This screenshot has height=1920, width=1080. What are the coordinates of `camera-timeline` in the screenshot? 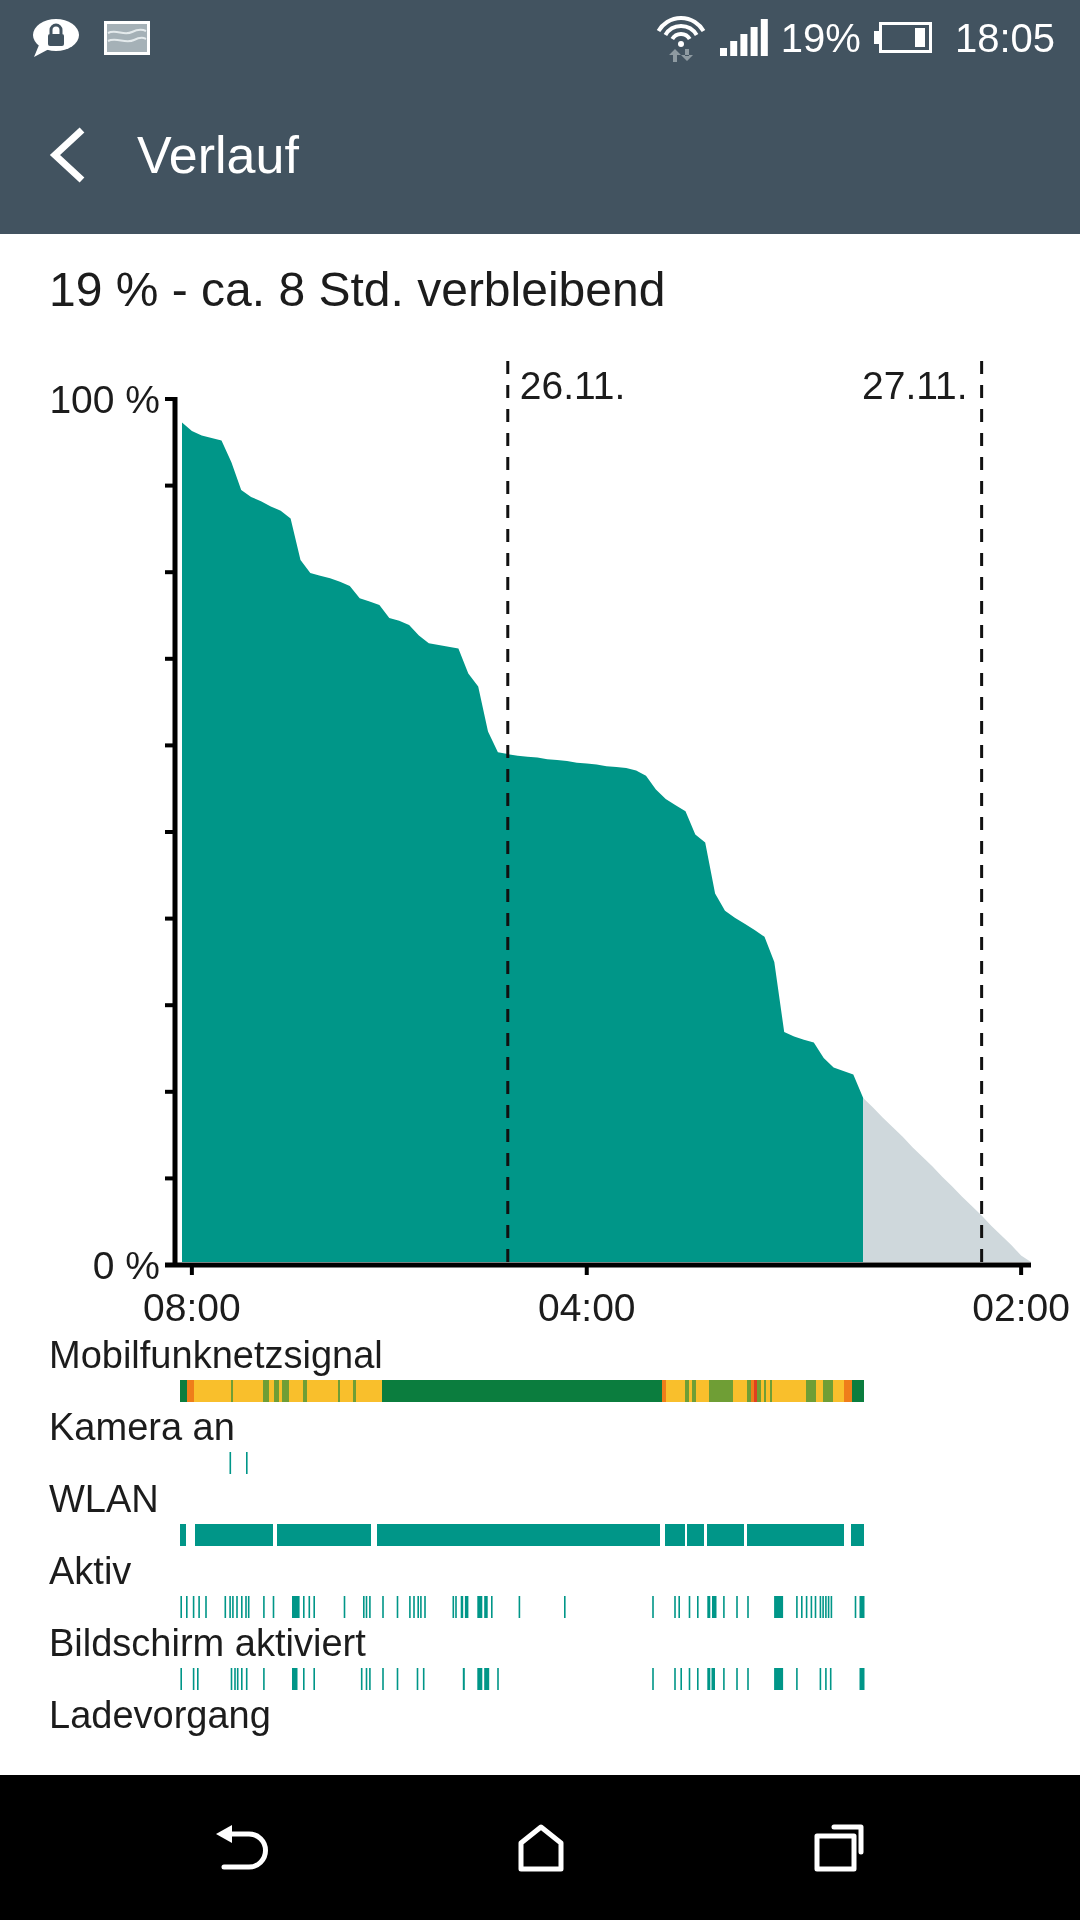 It's located at (238, 1463).